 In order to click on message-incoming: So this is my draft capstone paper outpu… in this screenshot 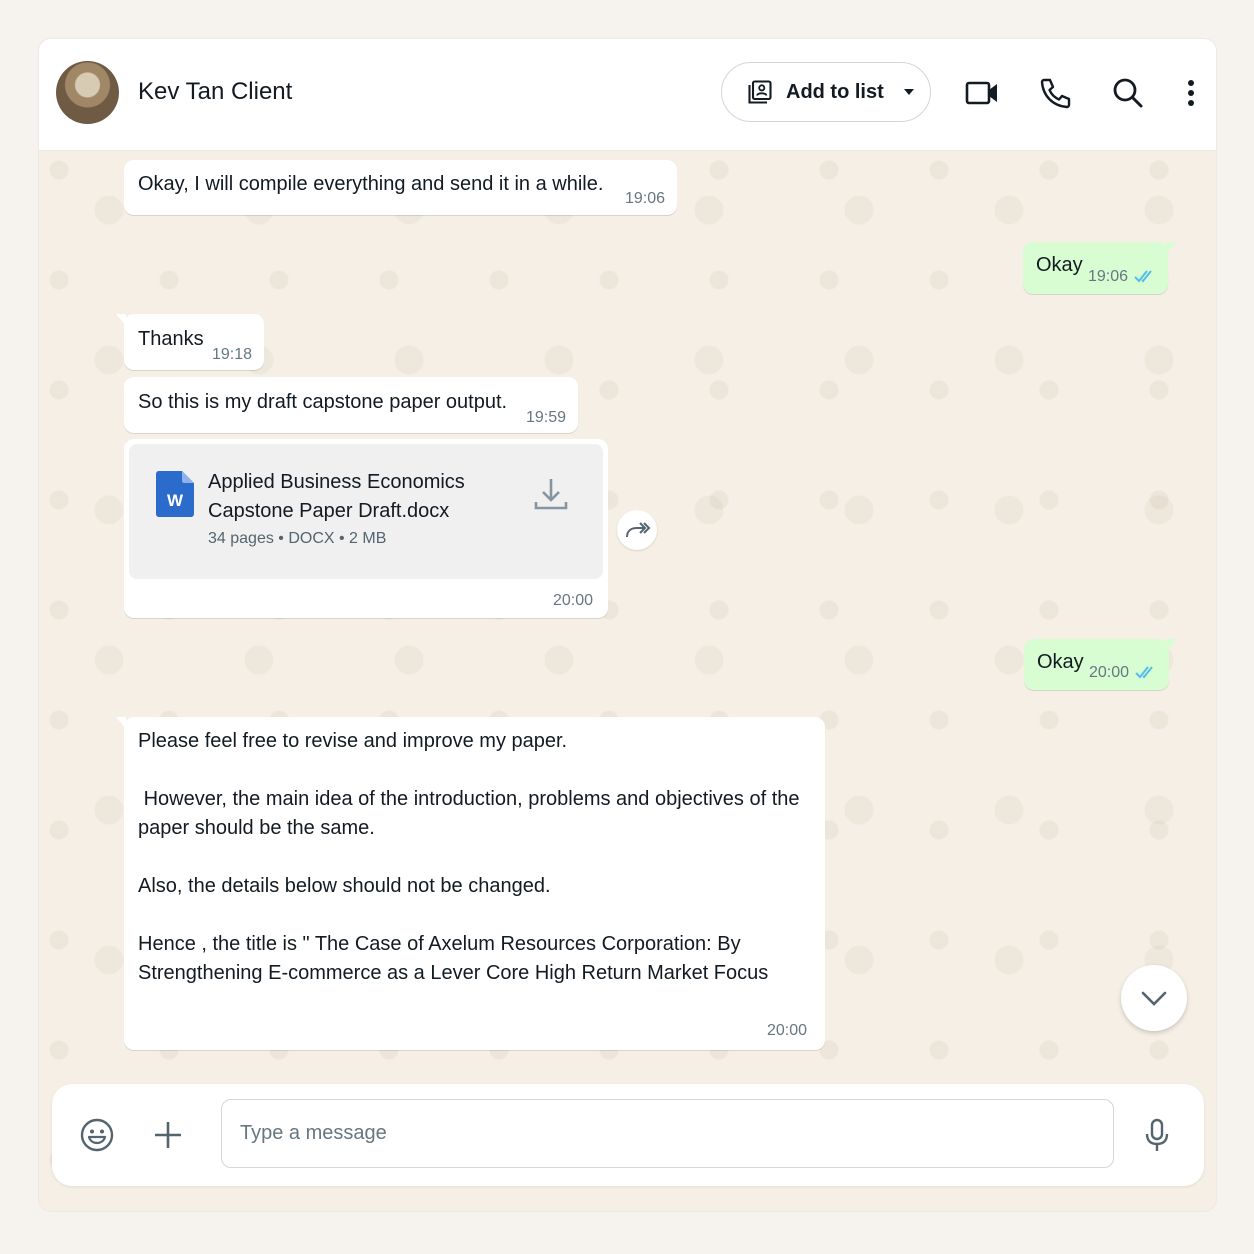, I will do `click(351, 405)`.